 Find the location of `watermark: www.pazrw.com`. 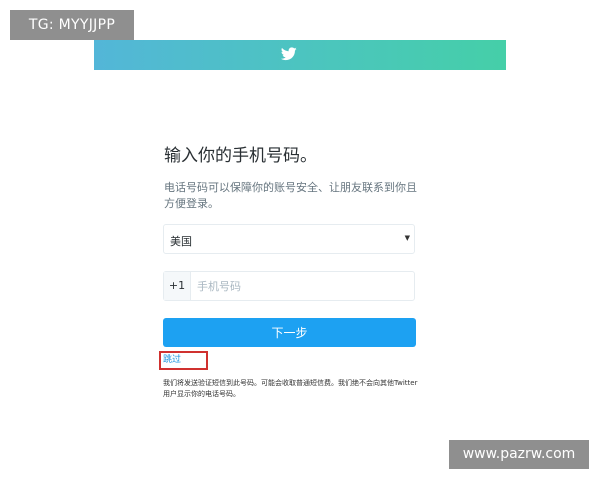

watermark: www.pazrw.com is located at coordinates (519, 454).